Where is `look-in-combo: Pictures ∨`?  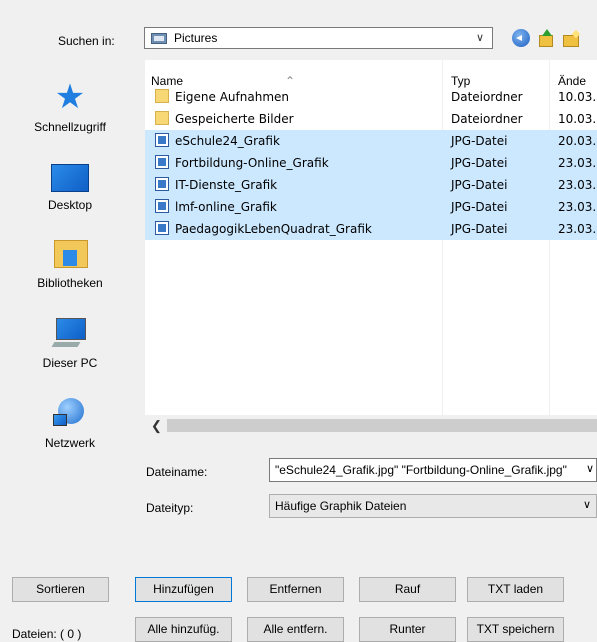
look-in-combo: Pictures ∨ is located at coordinates (318, 38).